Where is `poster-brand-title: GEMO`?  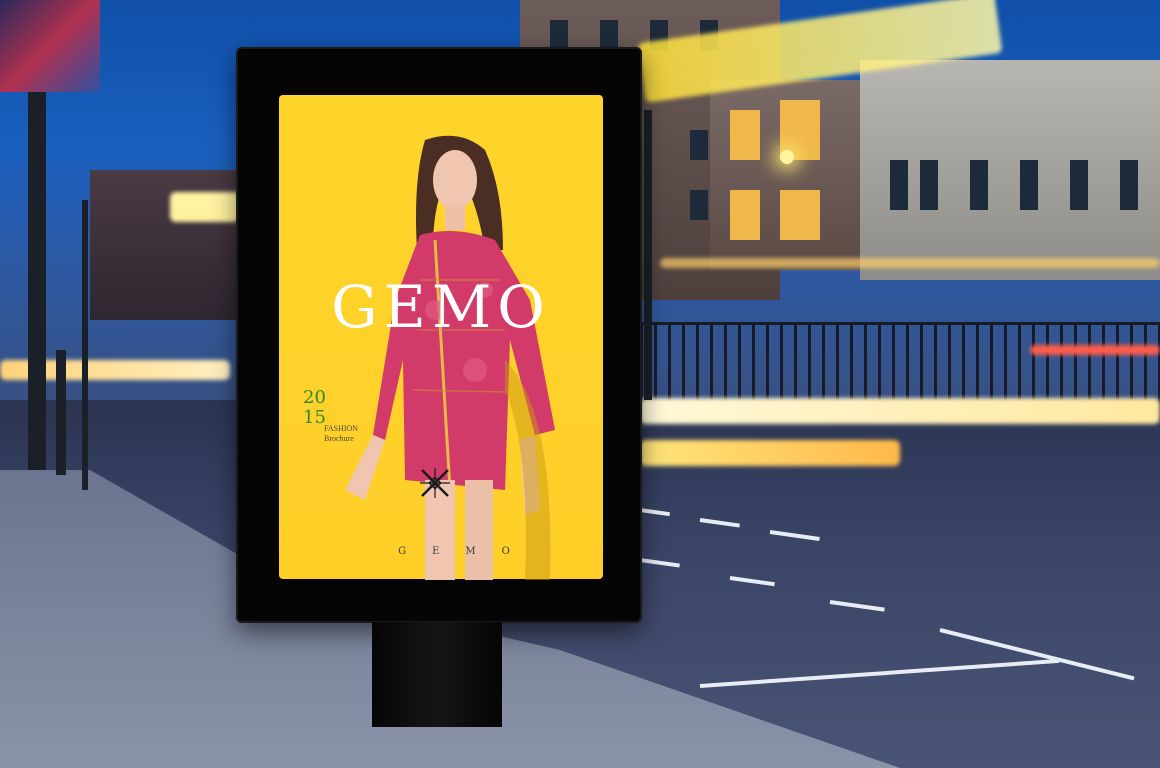
poster-brand-title: GEMO is located at coordinates (441, 307).